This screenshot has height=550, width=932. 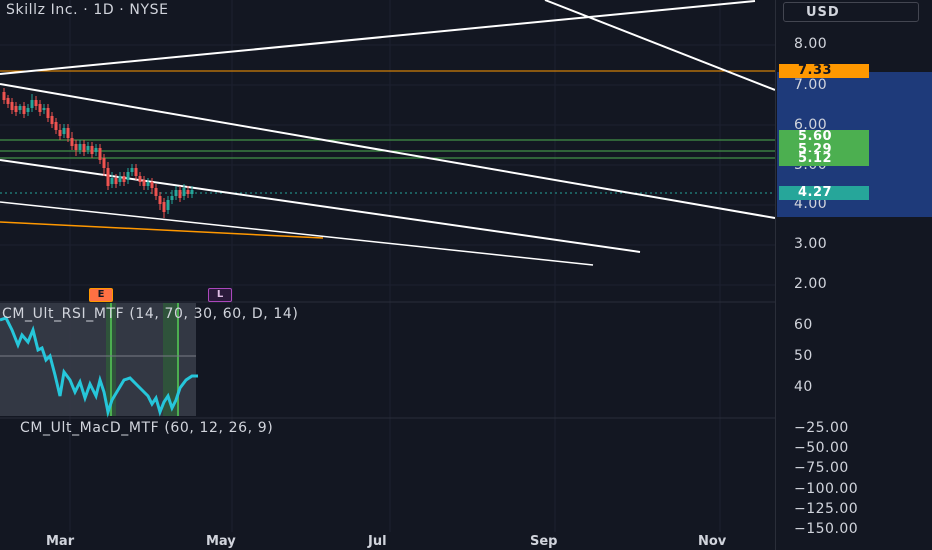 I want to click on time-label-may: May, so click(x=221, y=541).